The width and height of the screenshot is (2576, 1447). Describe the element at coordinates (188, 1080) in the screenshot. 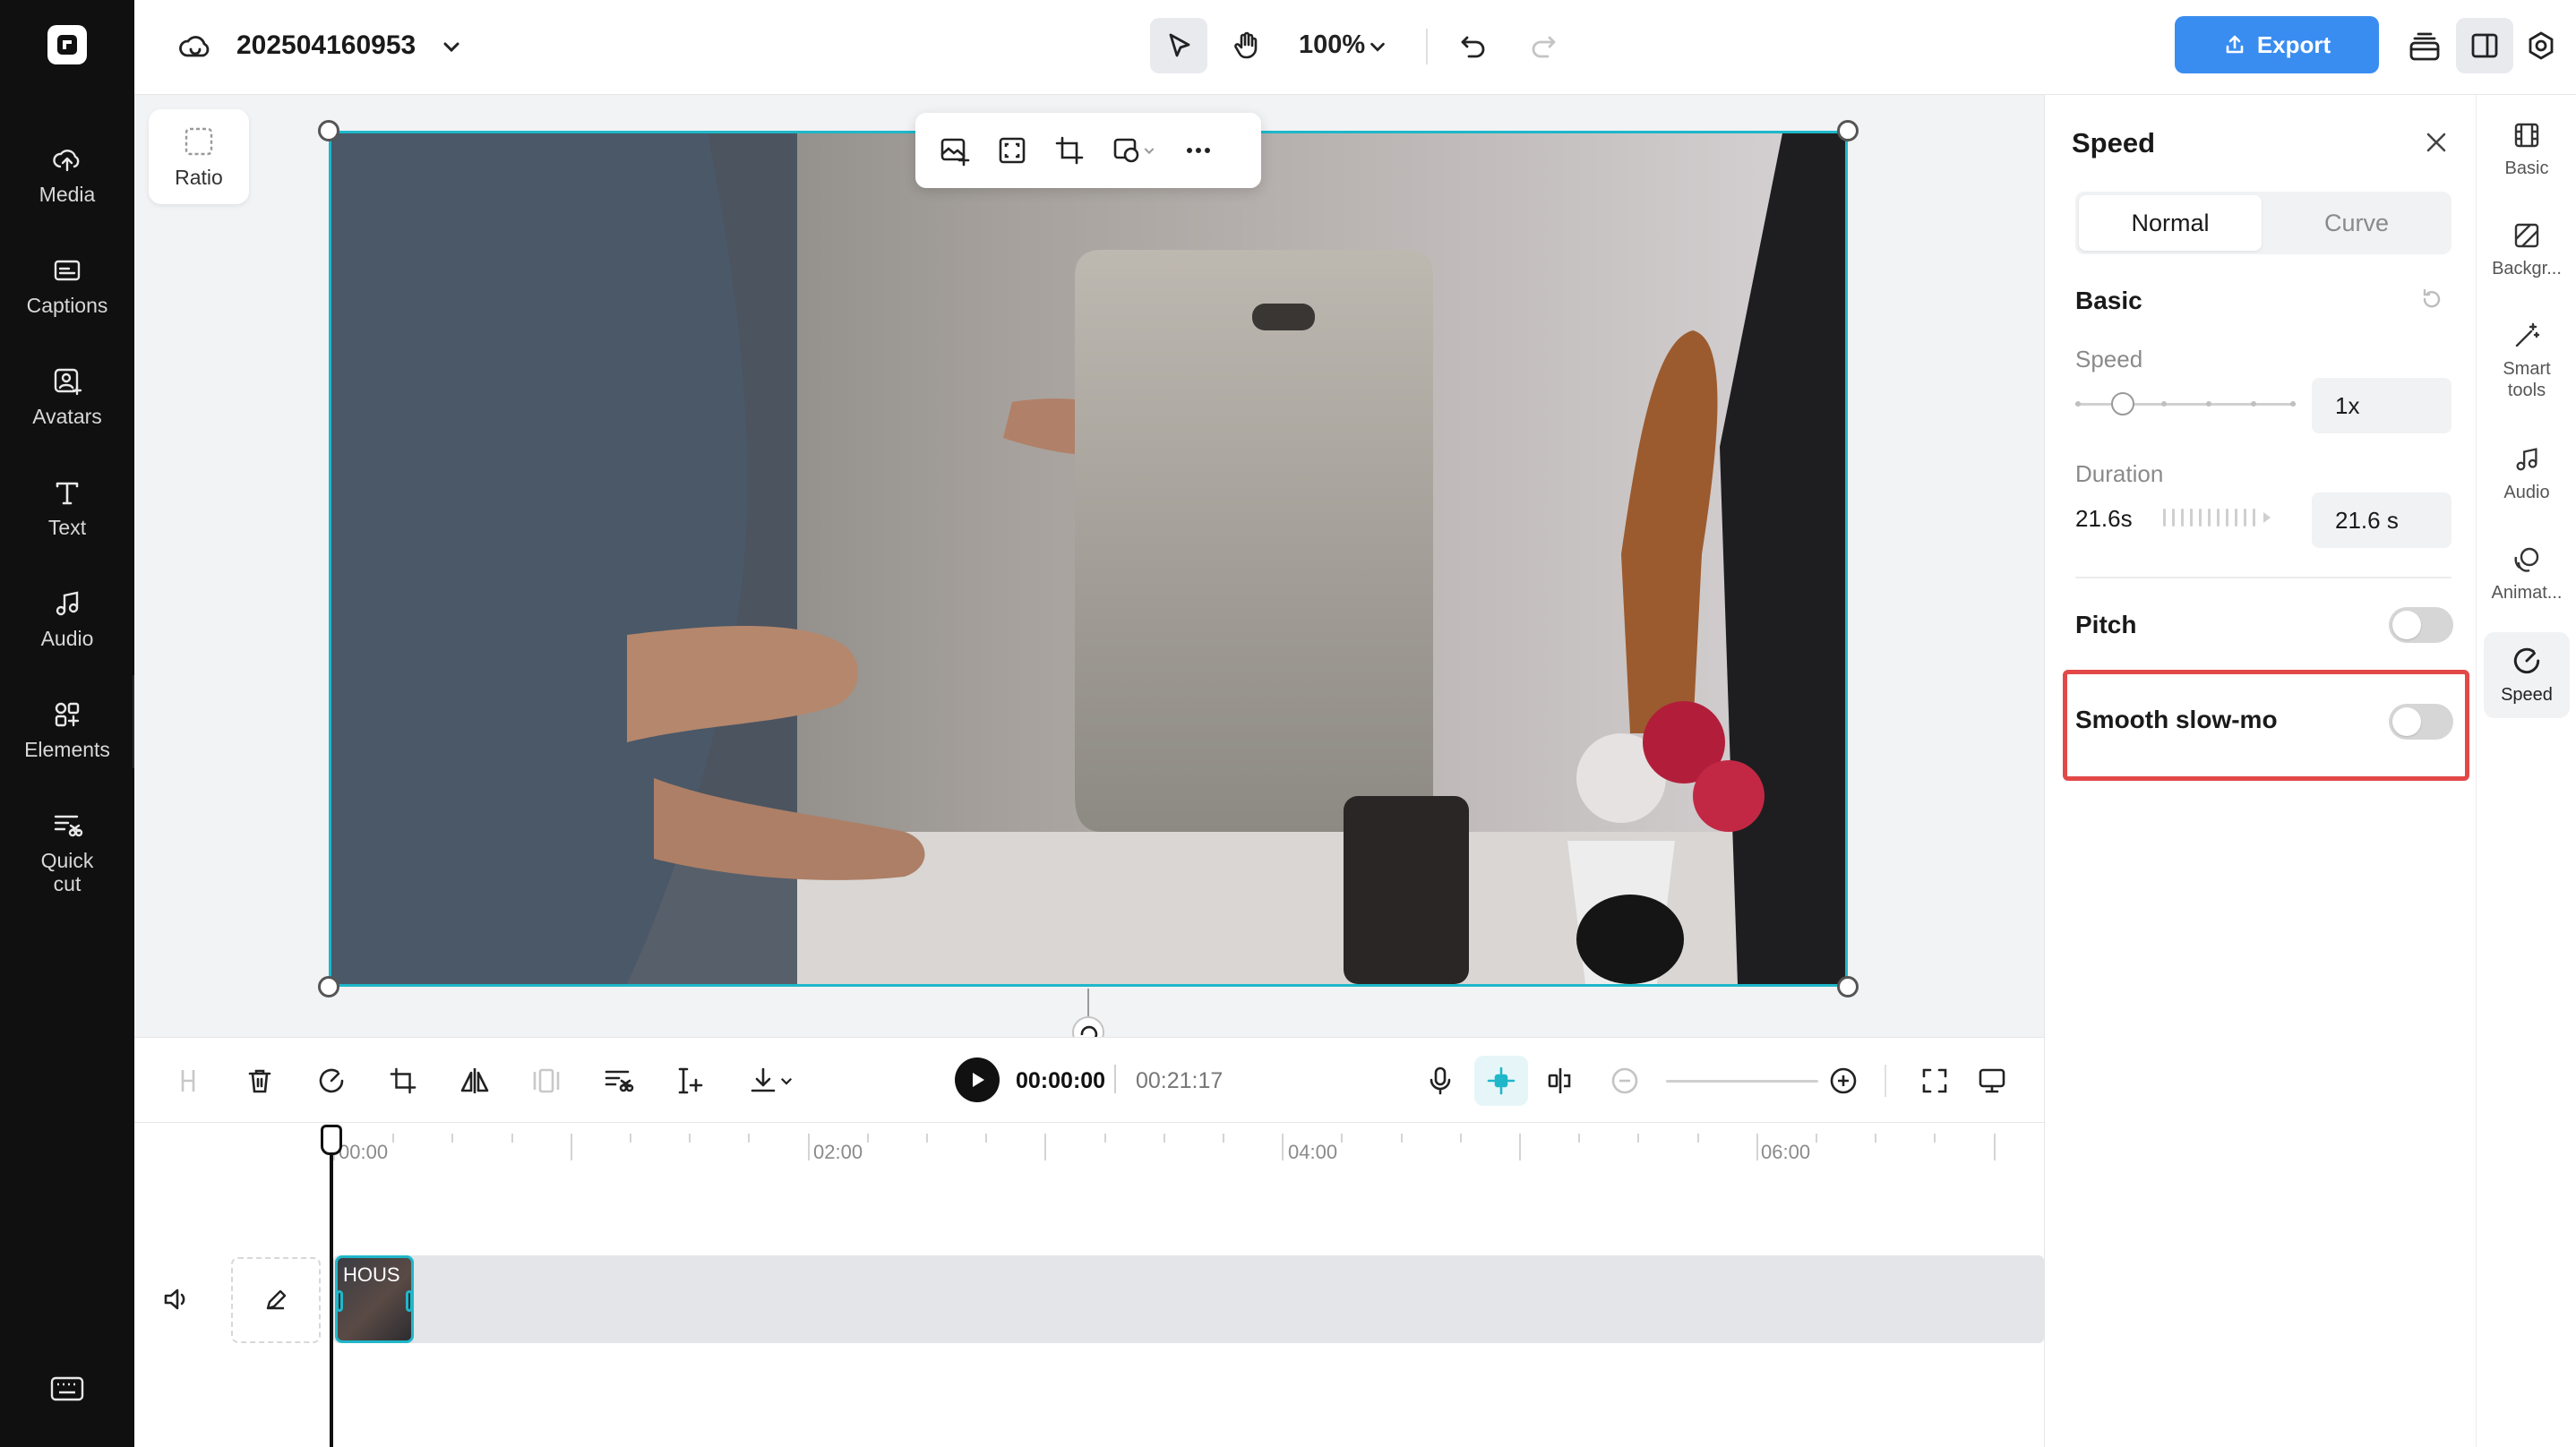

I see `split-button` at that location.